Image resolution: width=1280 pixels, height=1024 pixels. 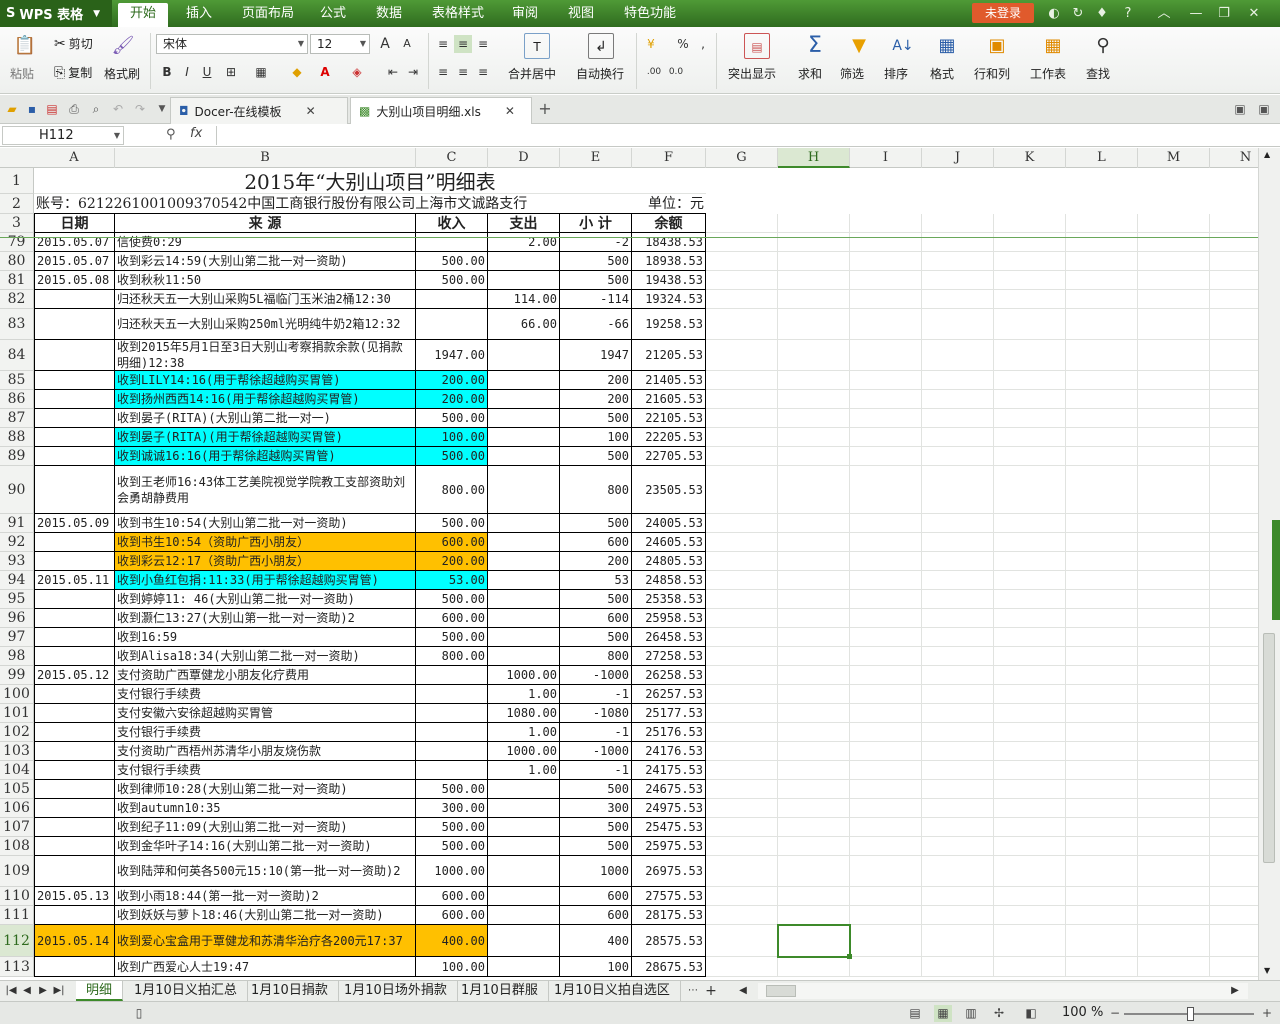 What do you see at coordinates (524, 713) in the screenshot?
I see `cell-expense: 1080.00` at bounding box center [524, 713].